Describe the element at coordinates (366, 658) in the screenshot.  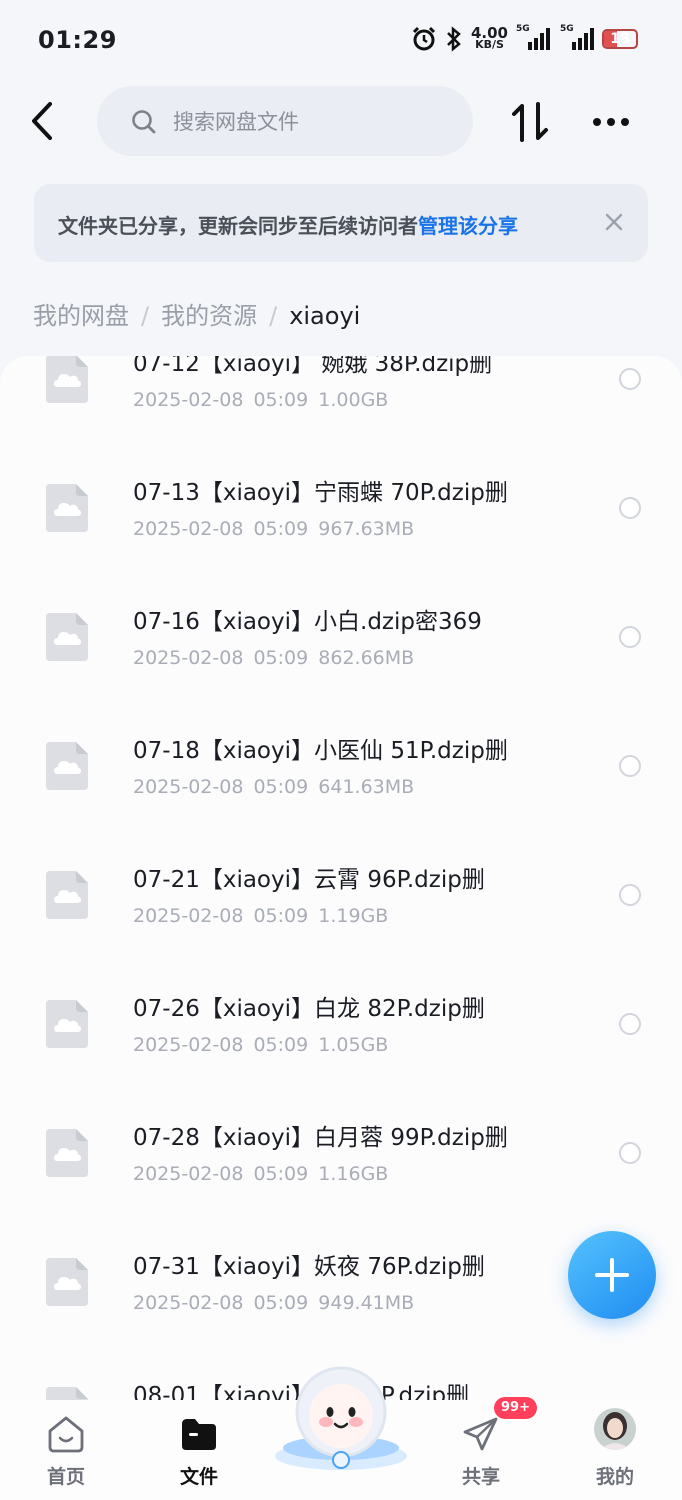
I see `file-size: 862.66MB` at that location.